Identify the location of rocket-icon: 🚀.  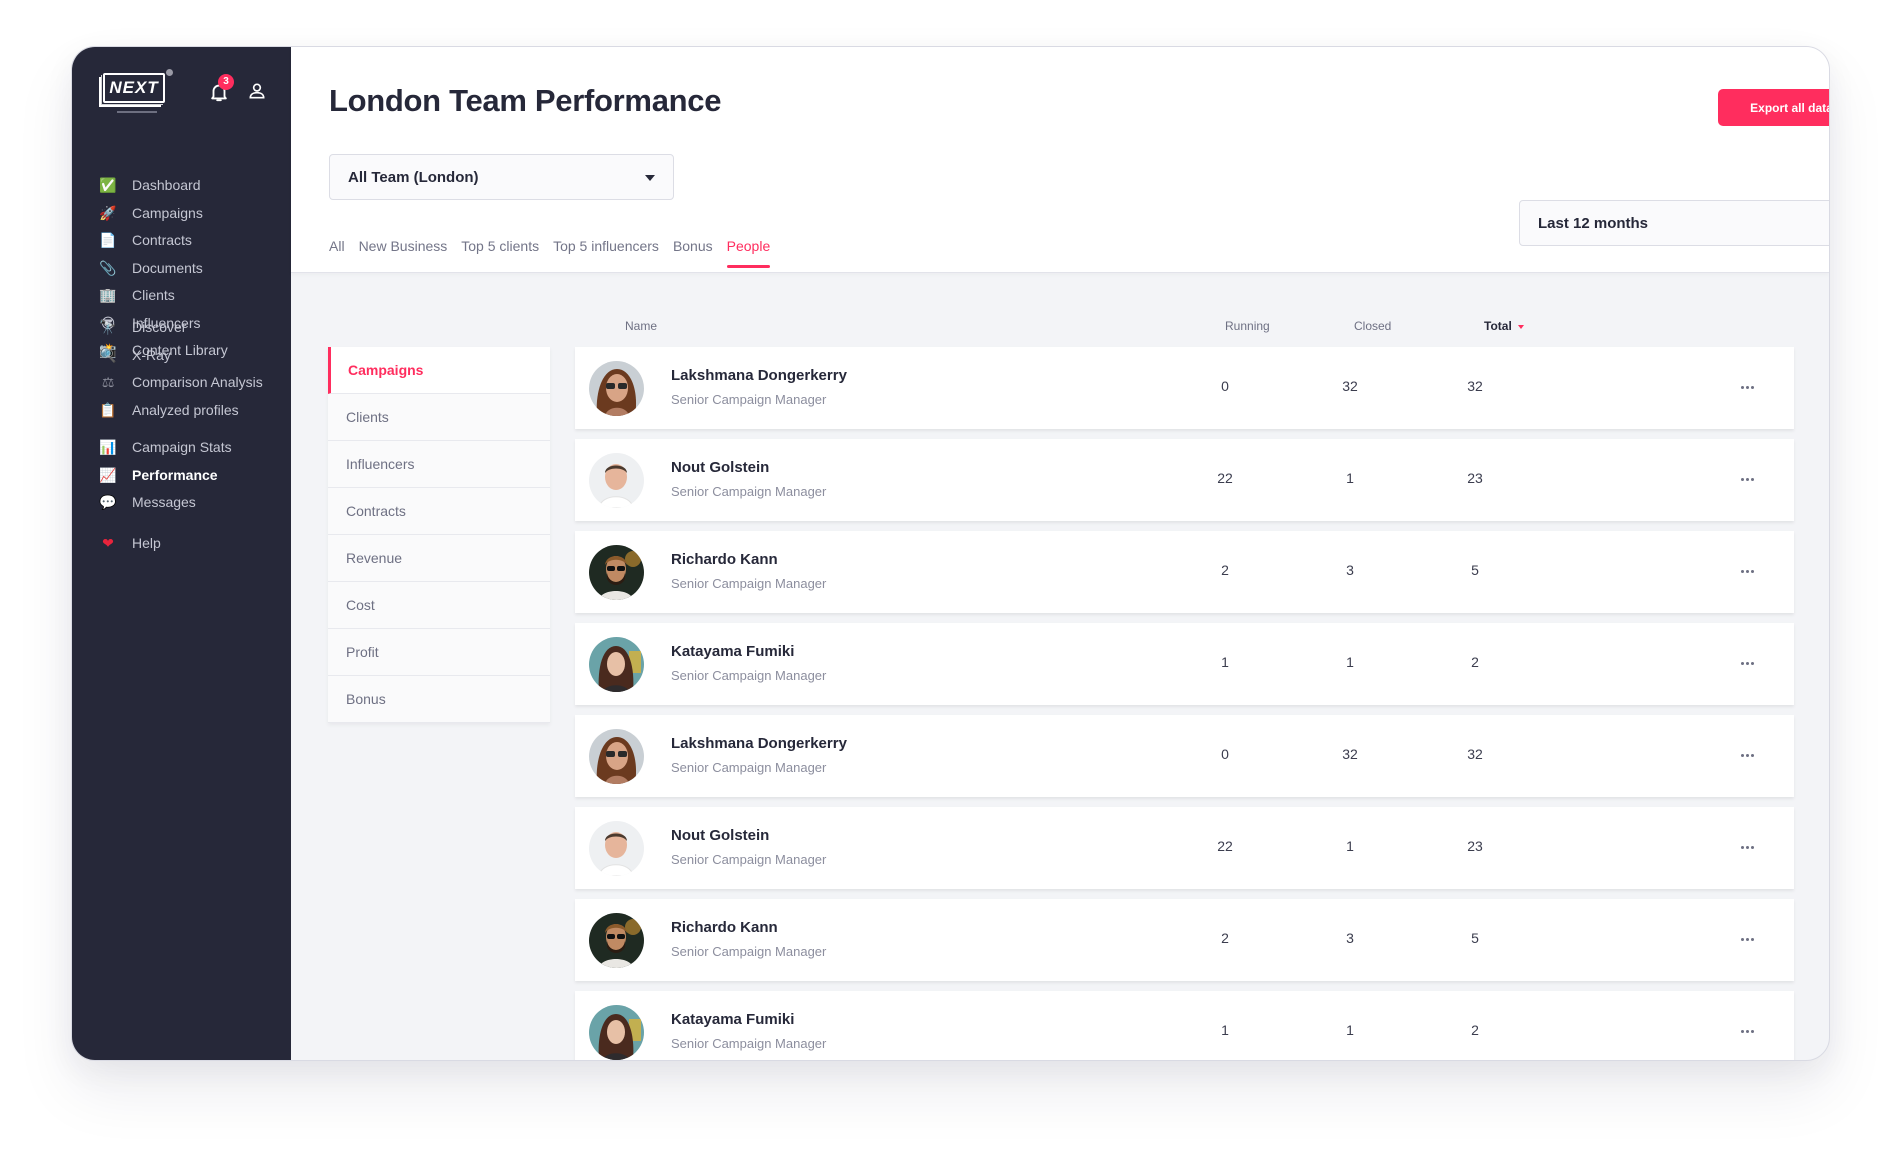
(108, 212).